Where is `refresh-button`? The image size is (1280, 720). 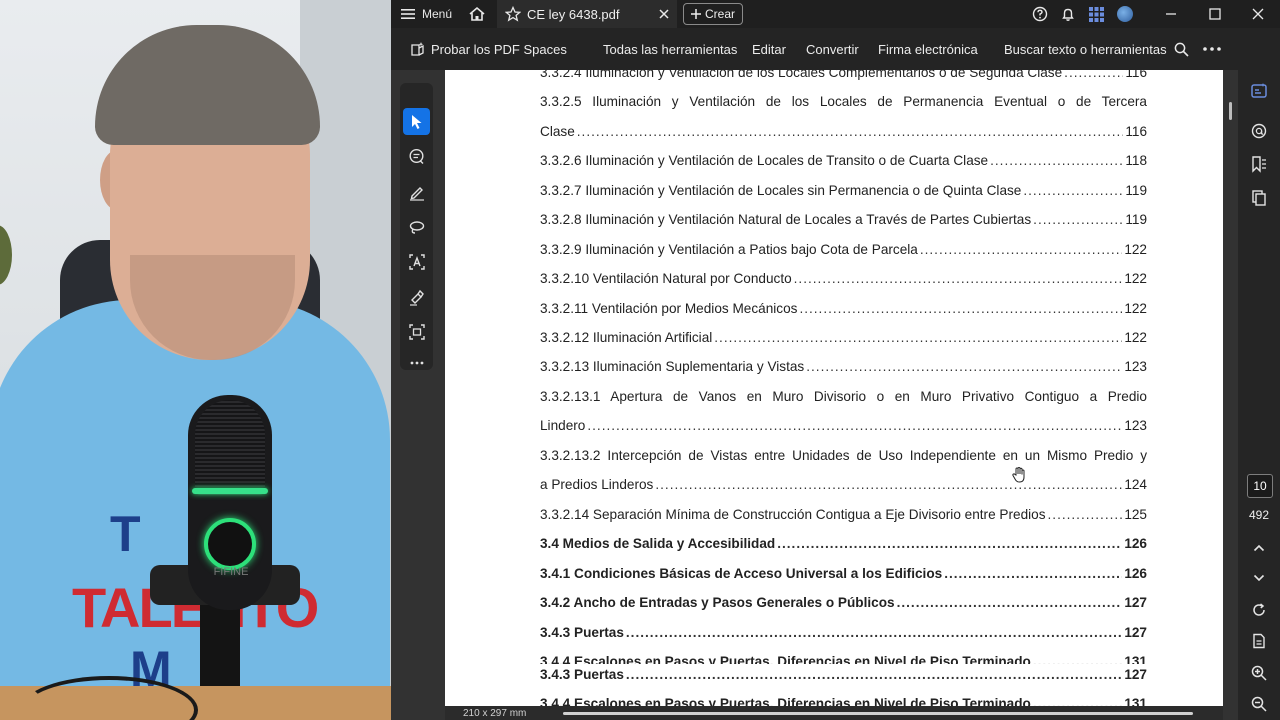 refresh-button is located at coordinates (1259, 610).